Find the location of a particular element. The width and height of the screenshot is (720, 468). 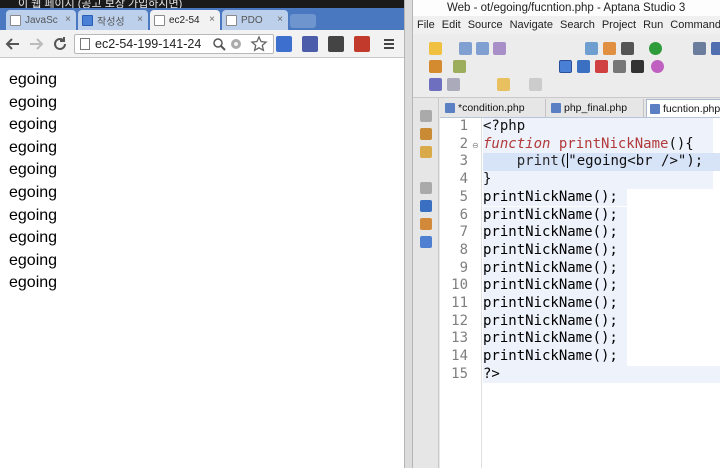

home-icon is located at coordinates (601, 66).